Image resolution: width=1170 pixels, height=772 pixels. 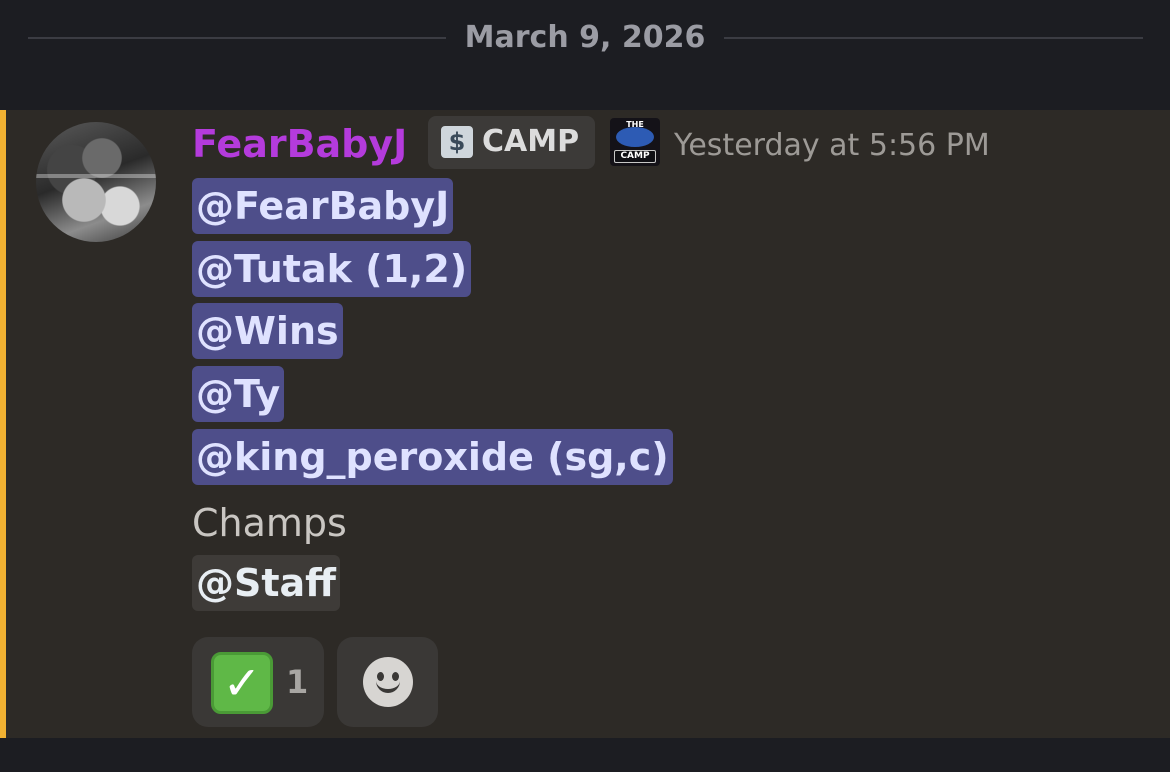 What do you see at coordinates (266, 583) in the screenshot?
I see `role-mention: @Staff` at bounding box center [266, 583].